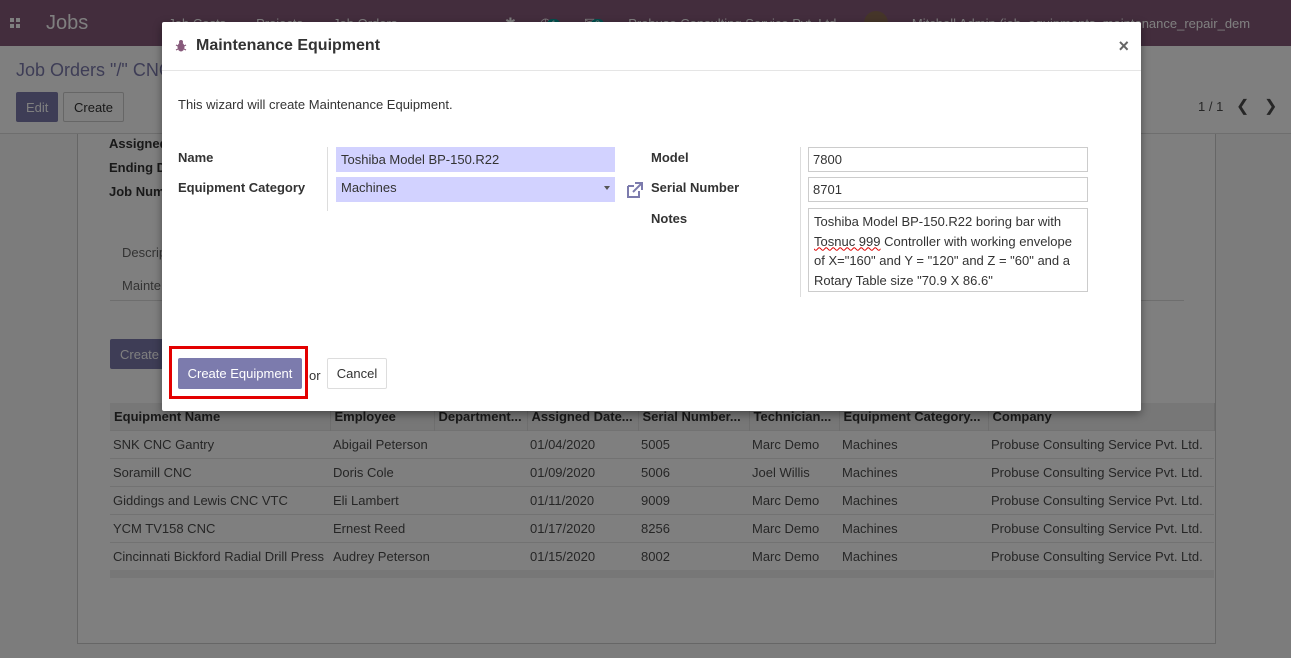 The width and height of the screenshot is (1291, 658). I want to click on bug-icon, so click(181, 46).